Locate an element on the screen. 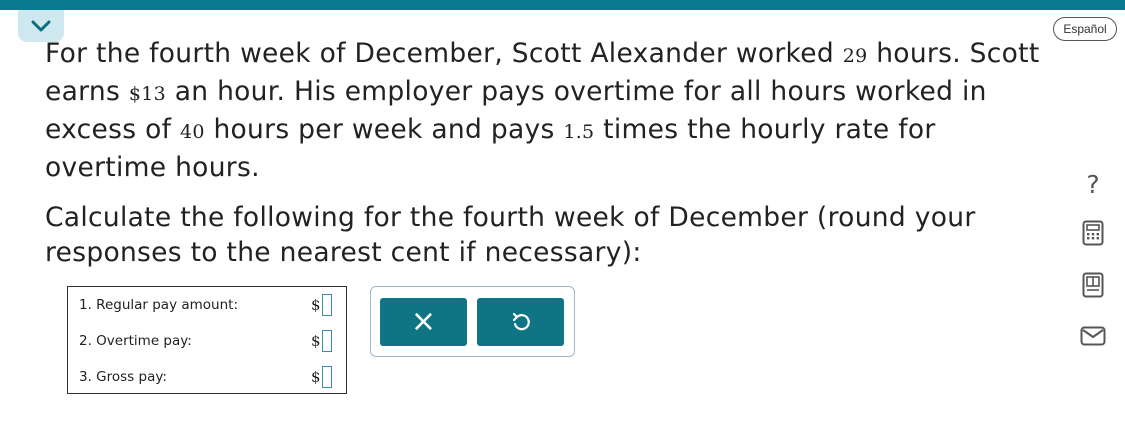 The width and height of the screenshot is (1125, 432). overtime-pay-input is located at coordinates (327, 341).